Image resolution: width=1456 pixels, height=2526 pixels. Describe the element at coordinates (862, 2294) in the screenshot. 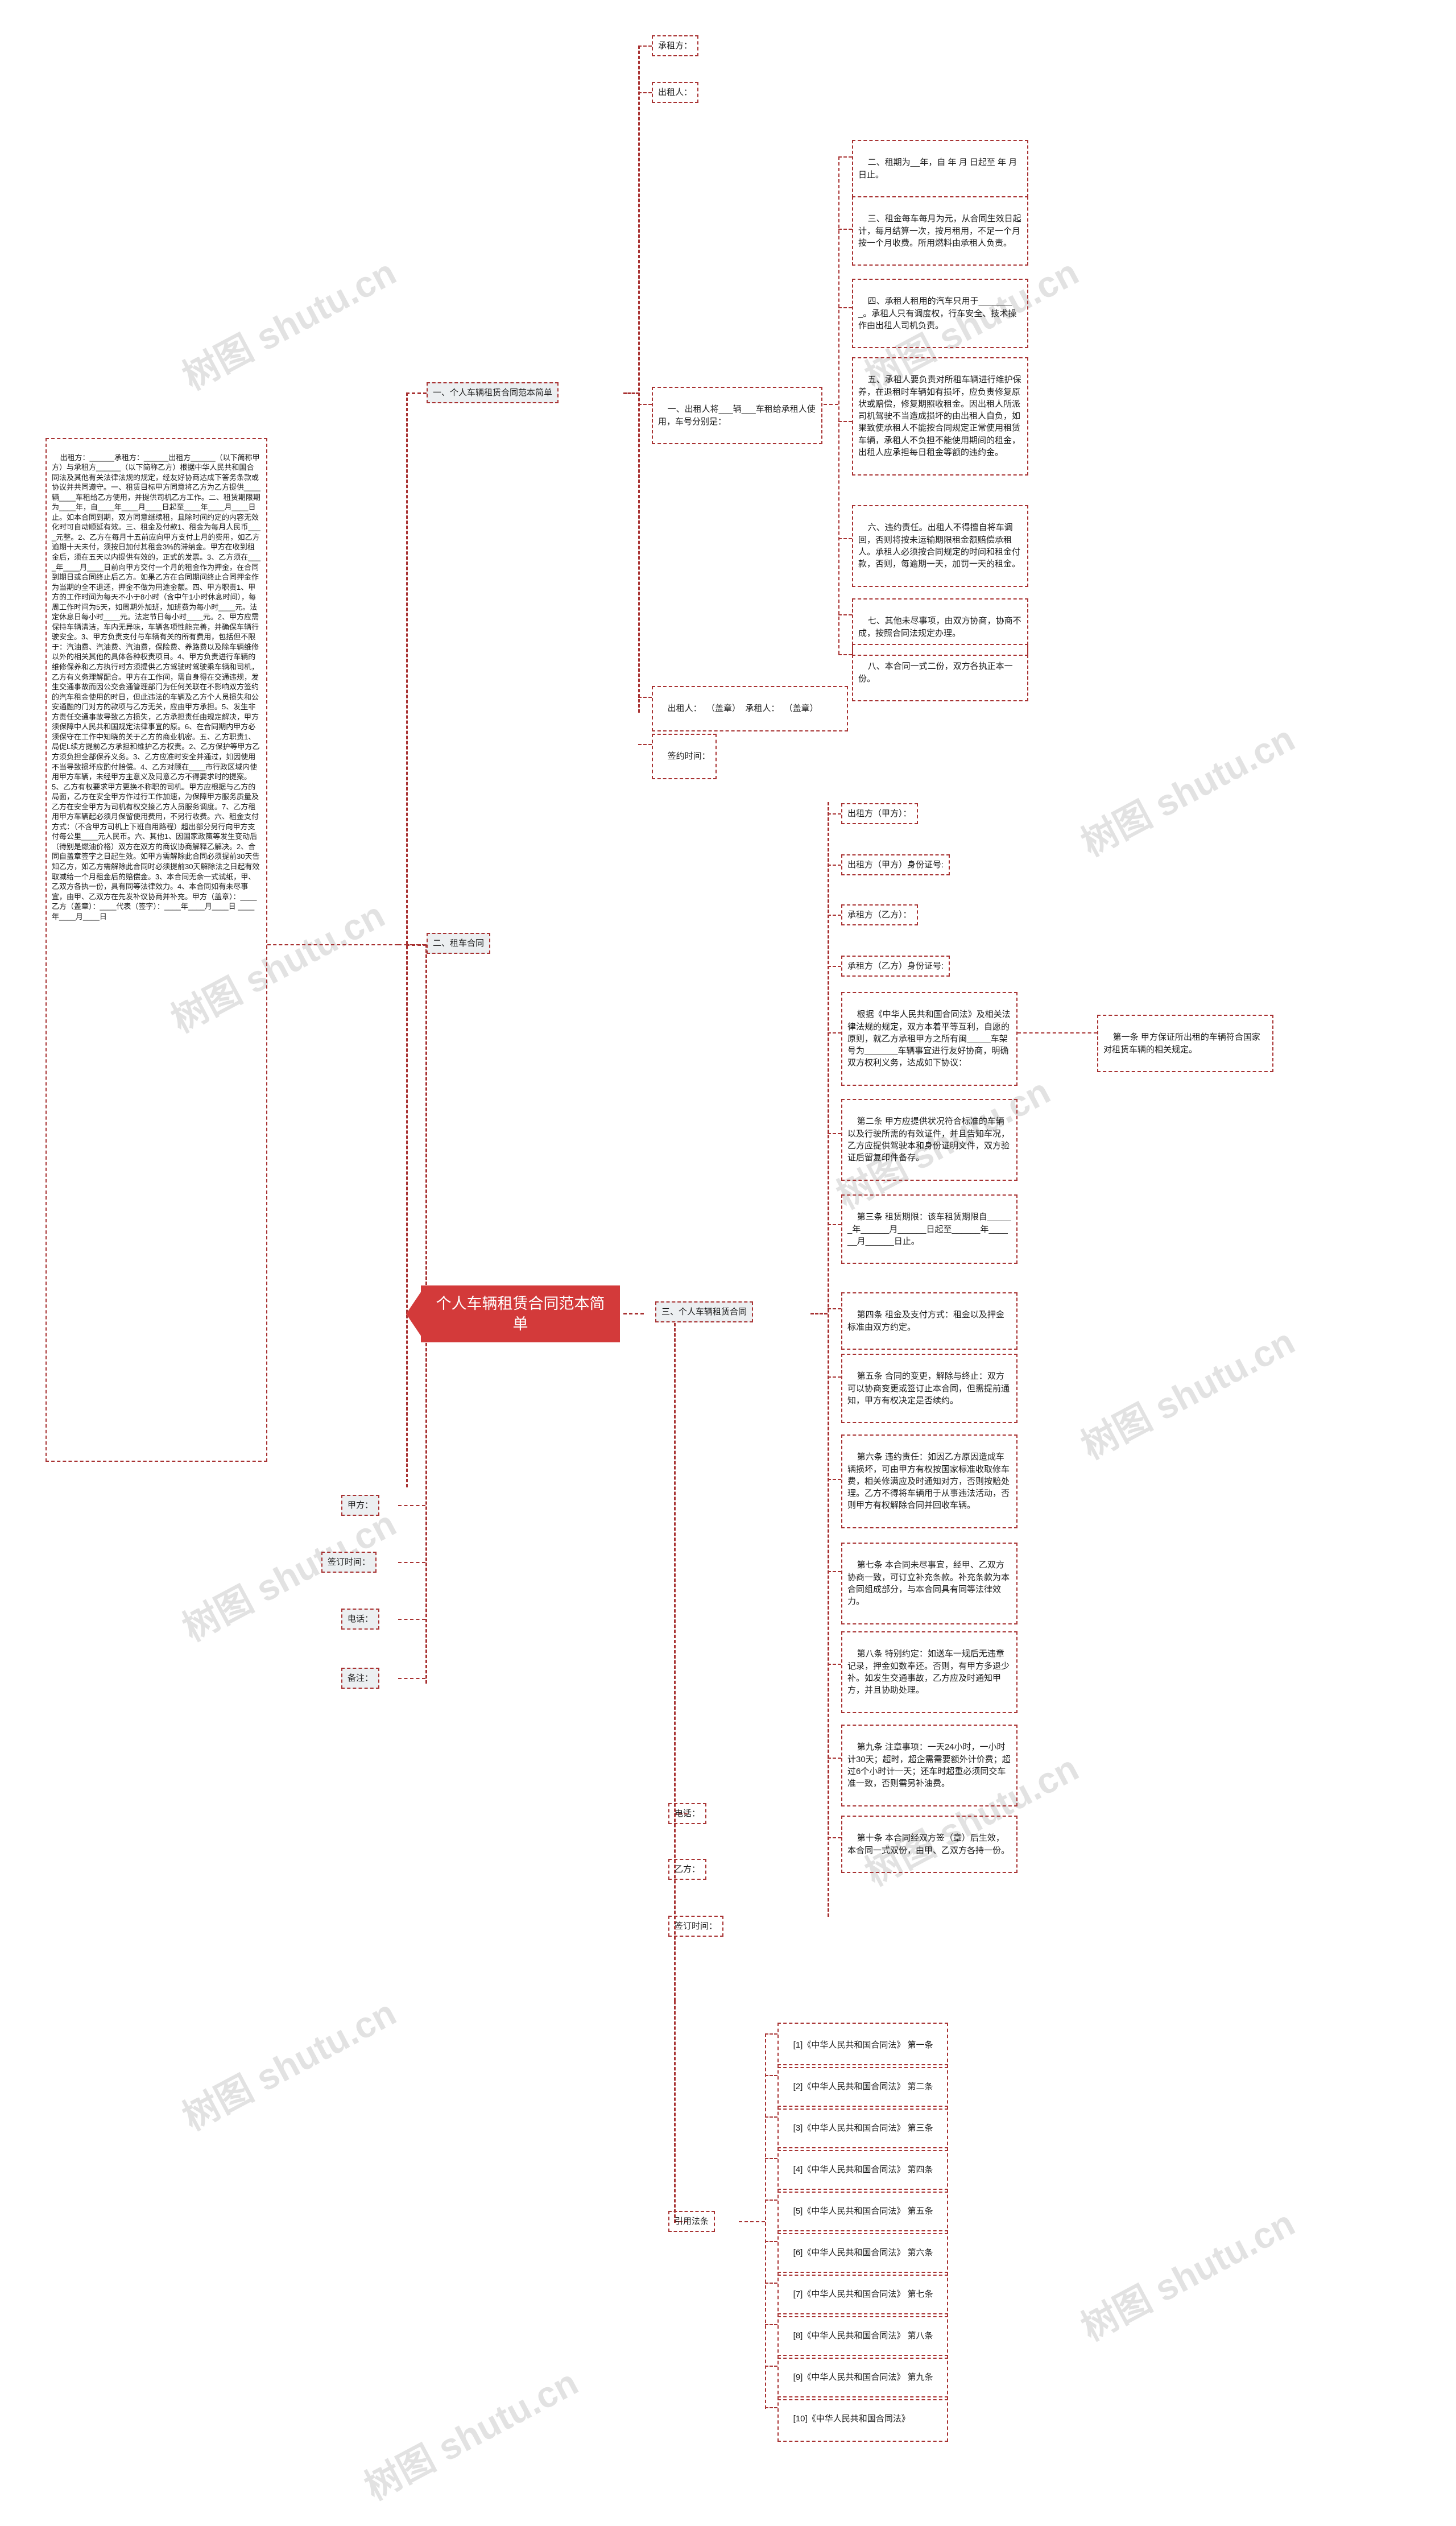

I see `reference-item-6: [7]《中华人民共和国合同法》 第七条` at that location.